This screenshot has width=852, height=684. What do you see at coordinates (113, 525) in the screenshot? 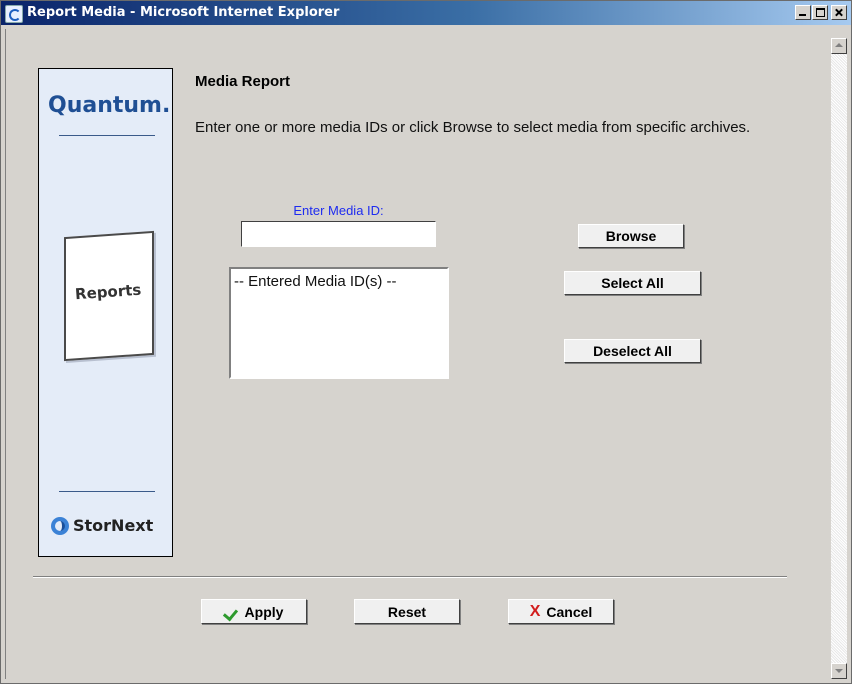
I see `stornext-label: StorNext` at bounding box center [113, 525].